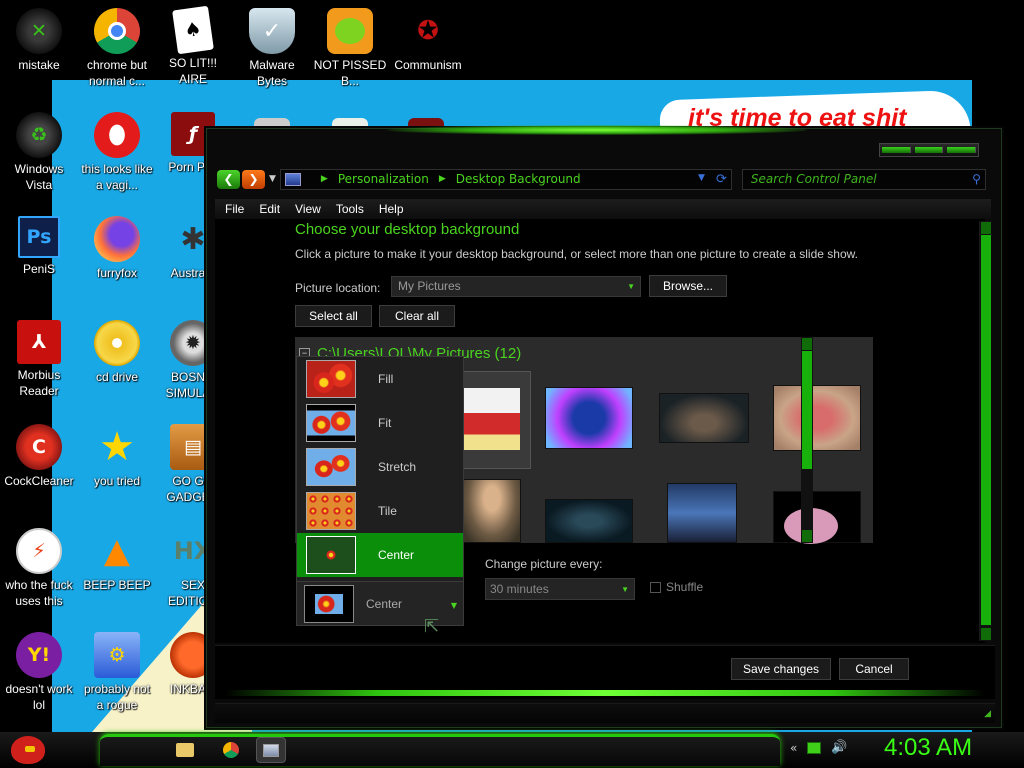 The width and height of the screenshot is (1024, 768). Describe the element at coordinates (976, 179) in the screenshot. I see `search-icon: ⚲` at that location.